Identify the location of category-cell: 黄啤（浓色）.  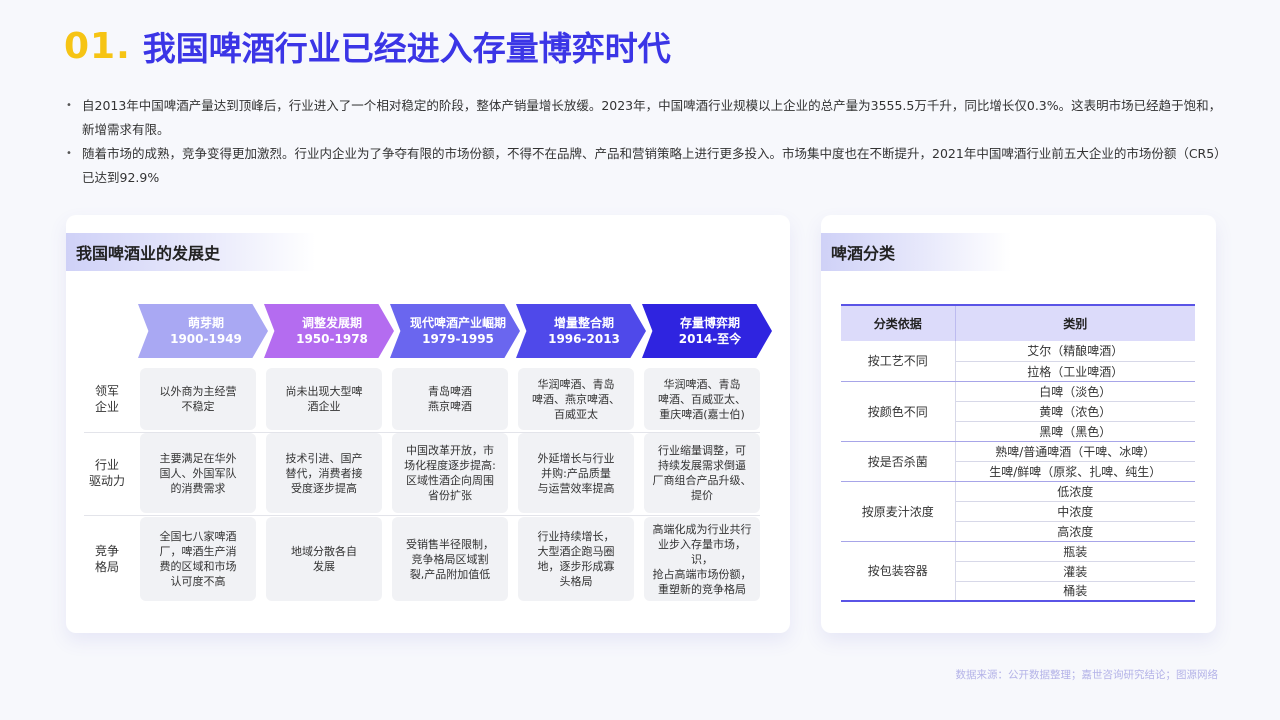
(1075, 411).